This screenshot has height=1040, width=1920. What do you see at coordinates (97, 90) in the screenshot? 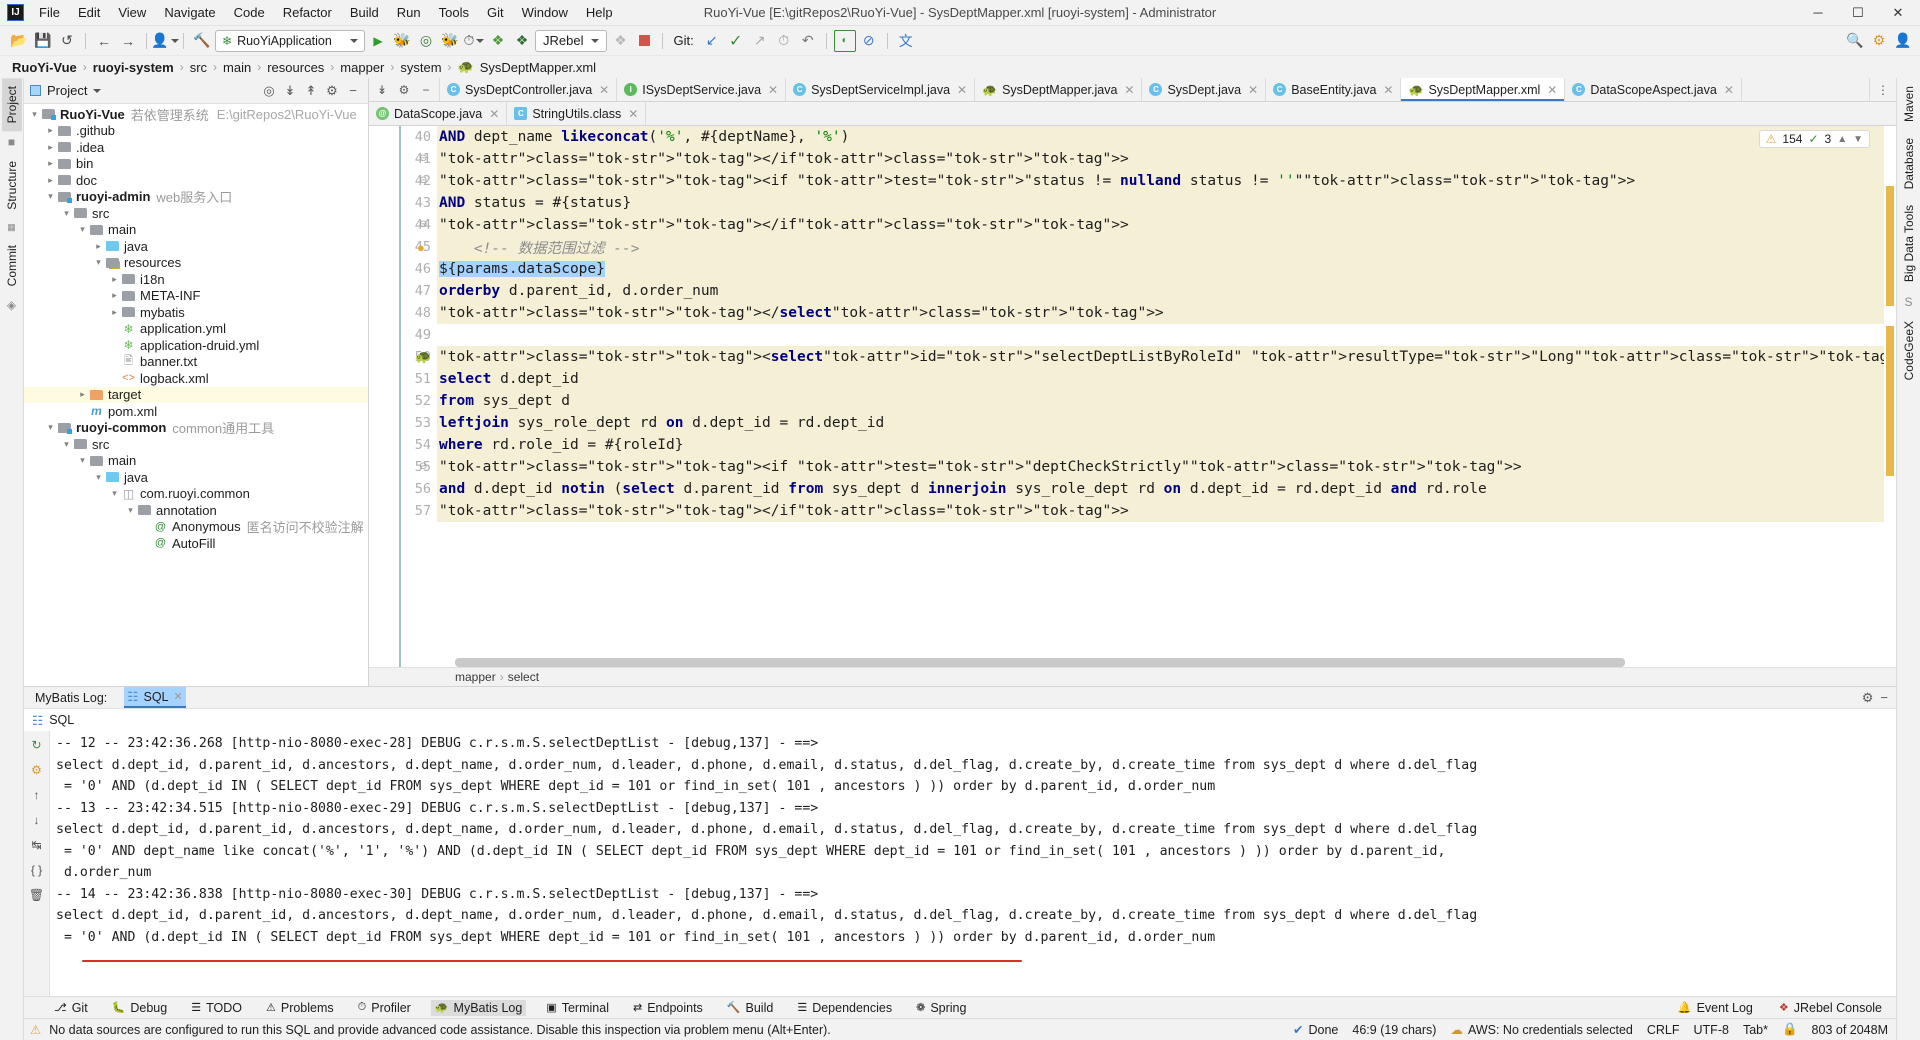
I see `chevron-down-icon` at bounding box center [97, 90].